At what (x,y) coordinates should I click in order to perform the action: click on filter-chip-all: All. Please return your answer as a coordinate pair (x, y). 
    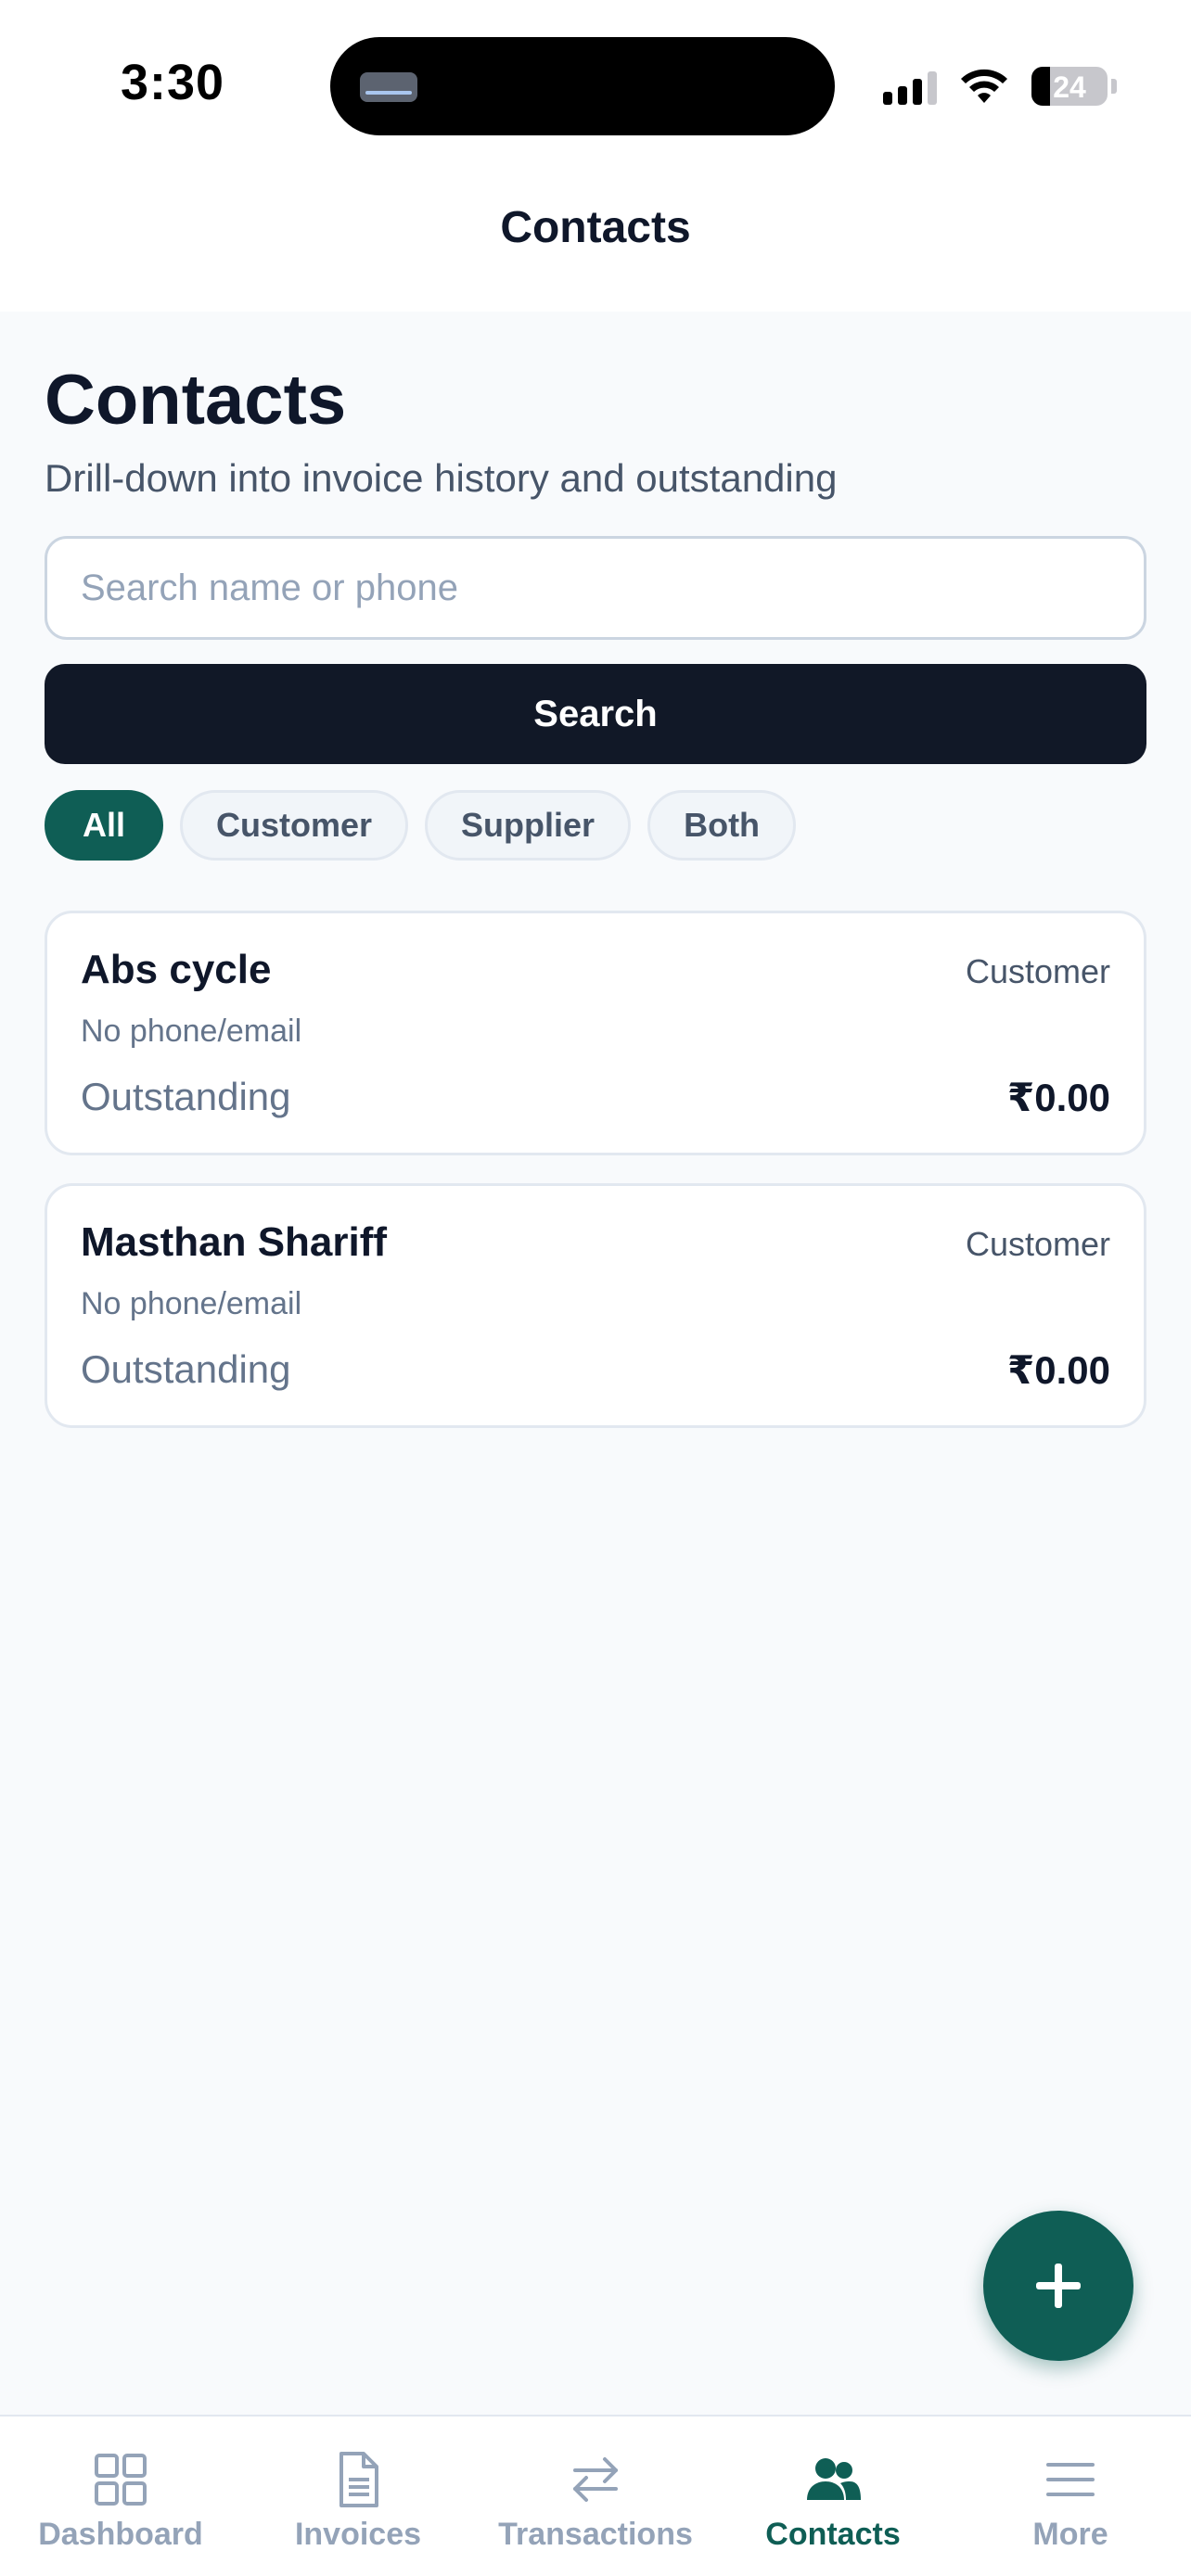
    Looking at the image, I should click on (104, 826).